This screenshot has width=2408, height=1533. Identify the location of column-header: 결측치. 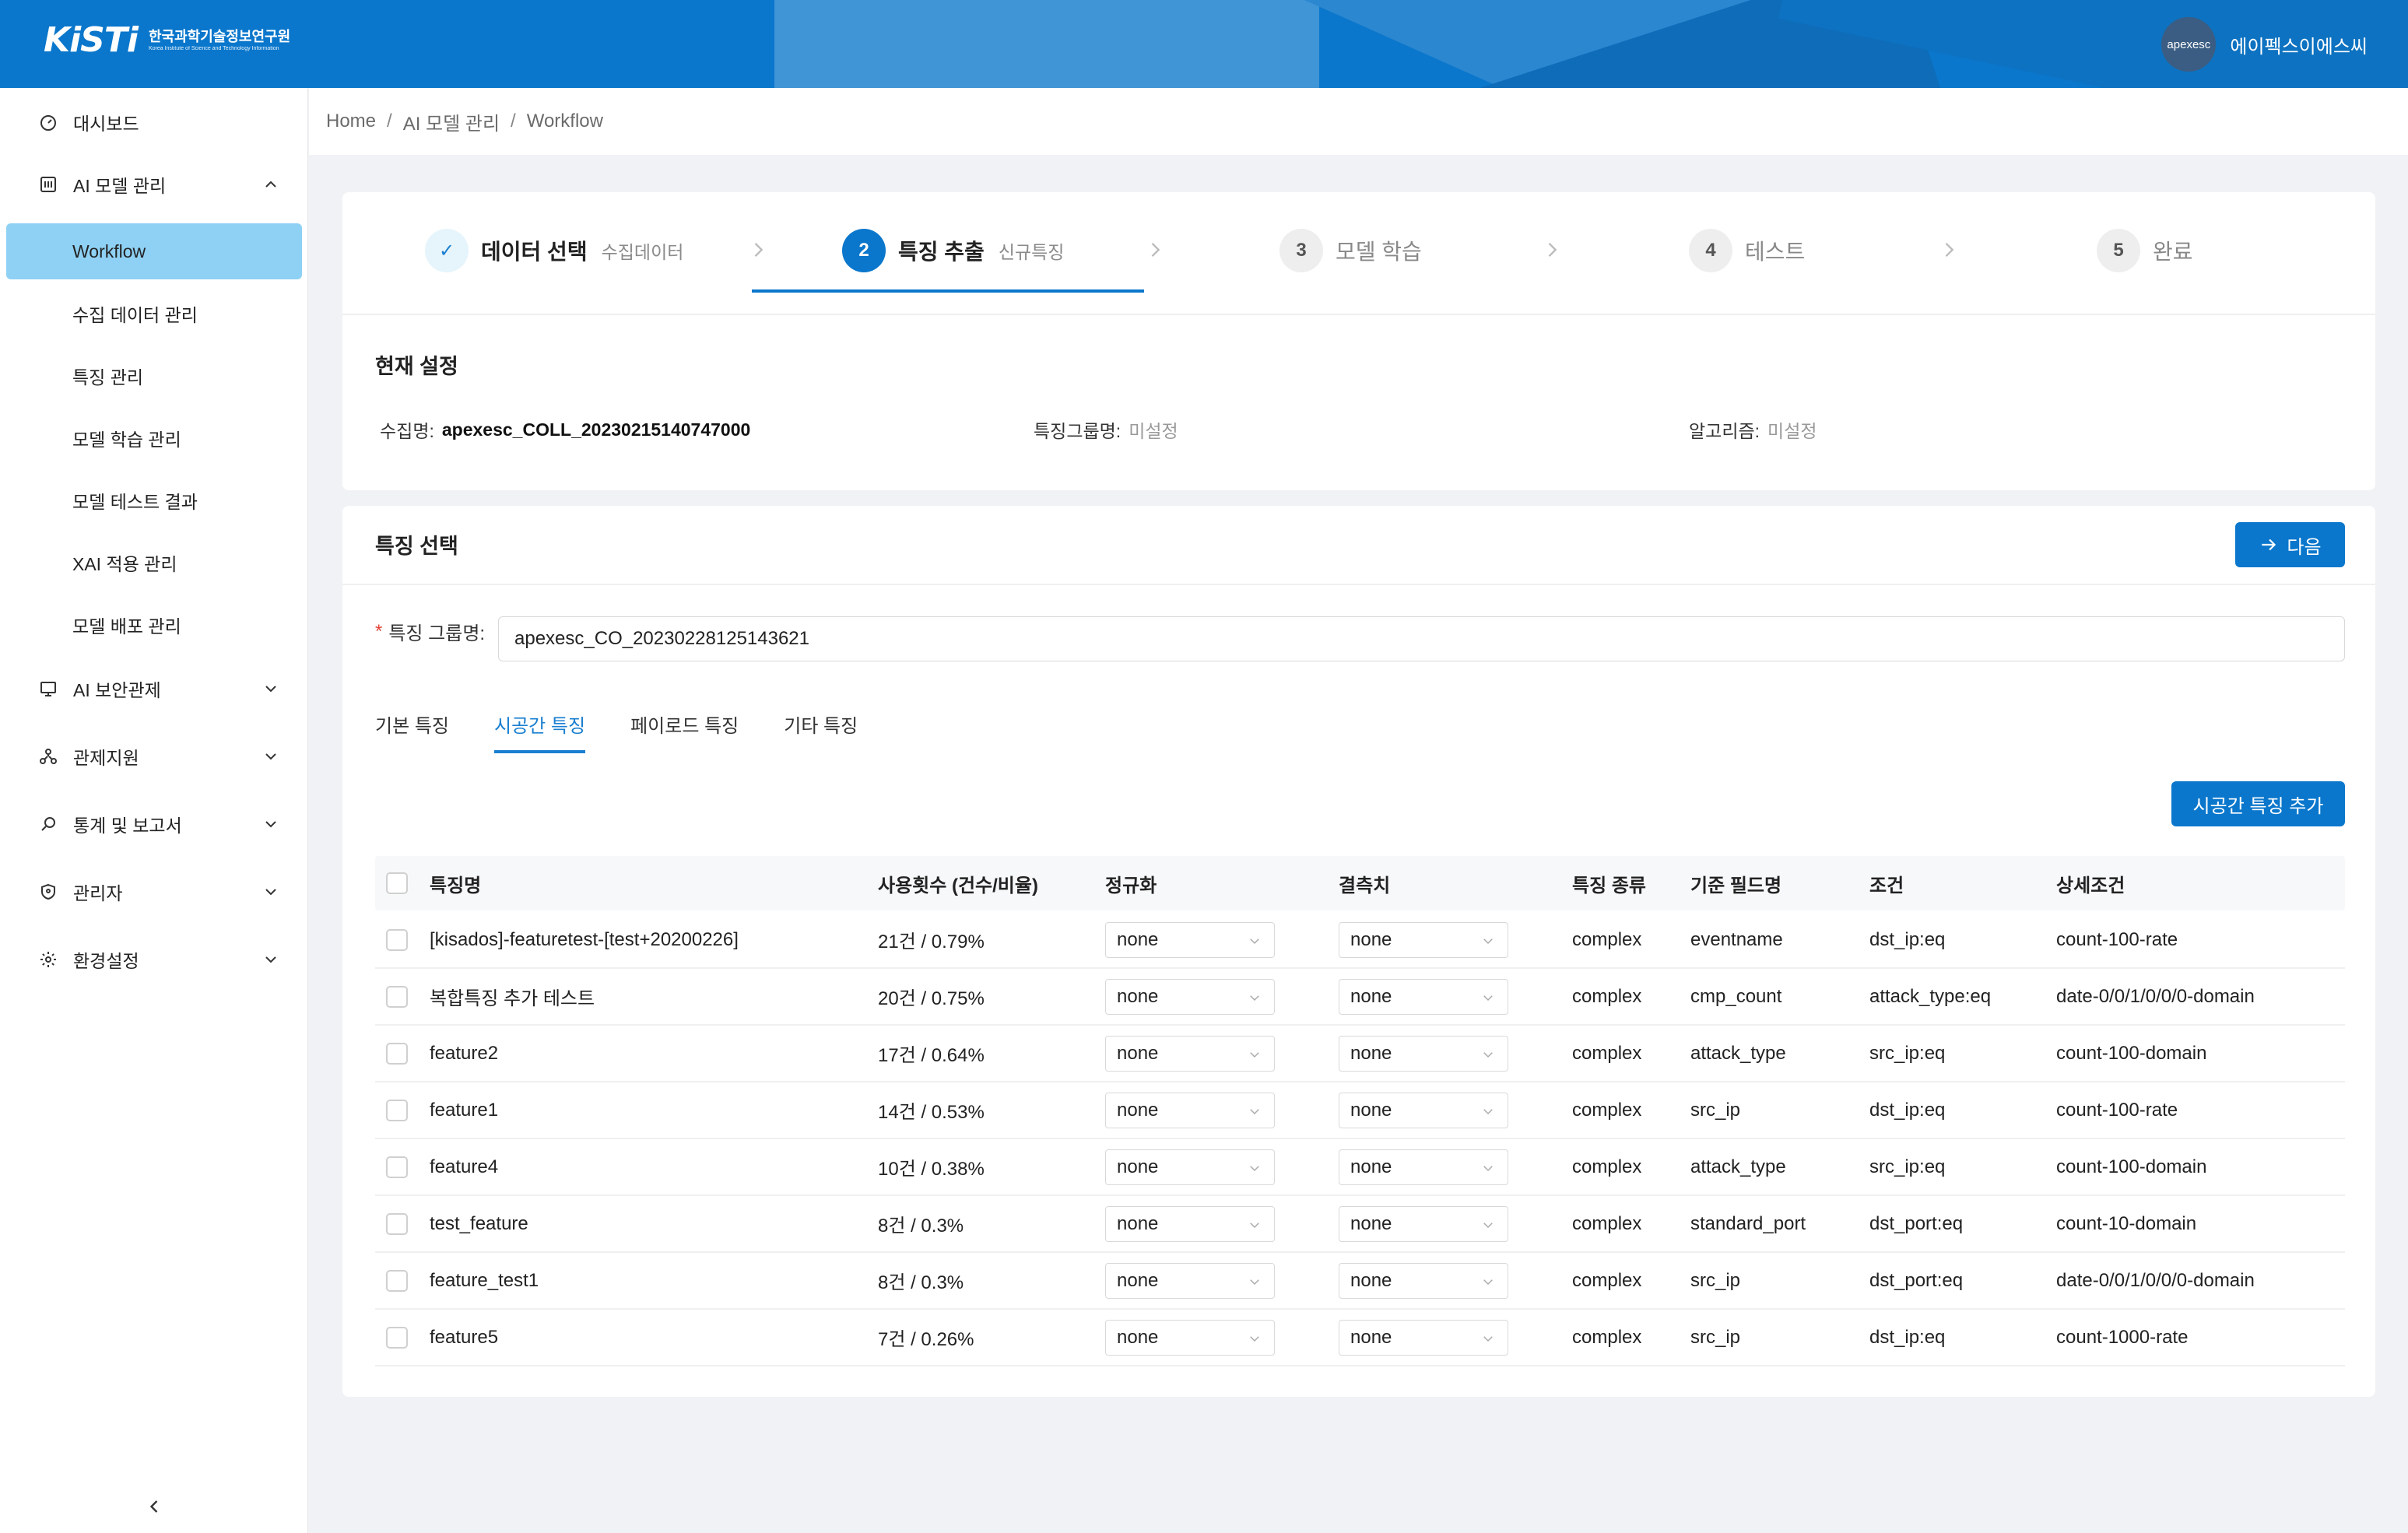
(1365, 883).